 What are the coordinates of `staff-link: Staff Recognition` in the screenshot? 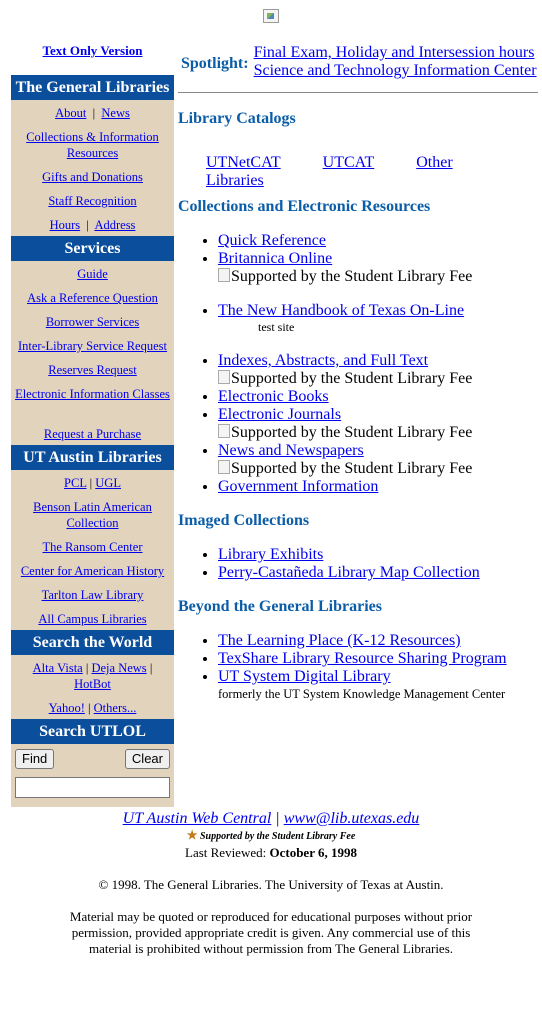 It's located at (92, 201).